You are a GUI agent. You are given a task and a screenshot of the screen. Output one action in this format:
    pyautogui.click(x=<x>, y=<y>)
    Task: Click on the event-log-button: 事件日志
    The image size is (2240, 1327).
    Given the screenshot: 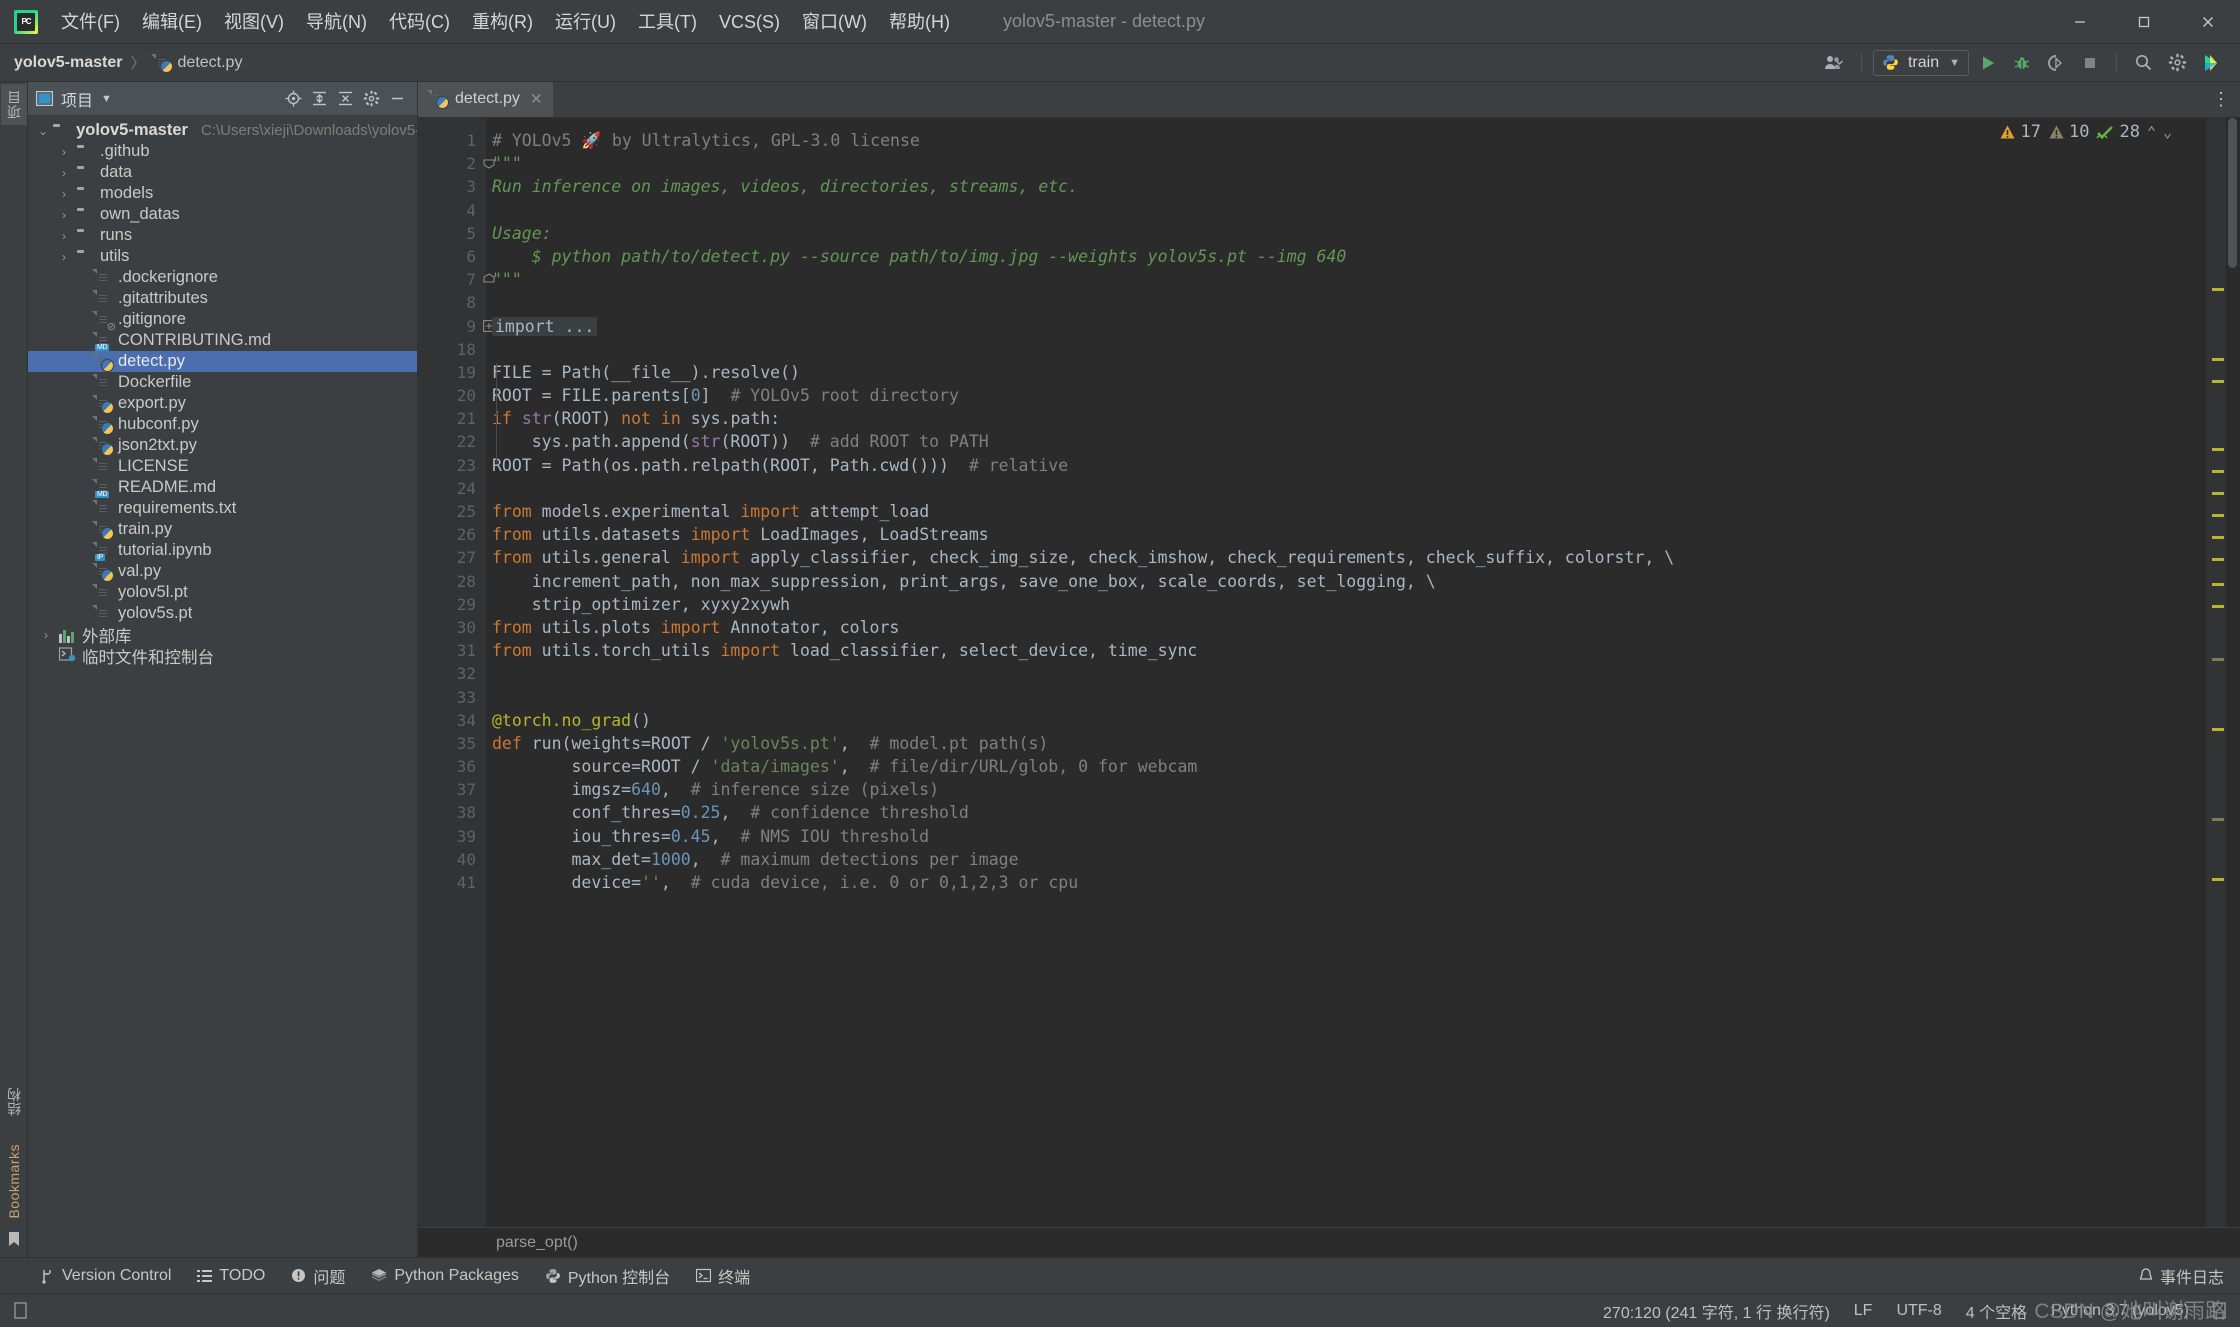 What is the action you would take?
    pyautogui.click(x=2189, y=1276)
    